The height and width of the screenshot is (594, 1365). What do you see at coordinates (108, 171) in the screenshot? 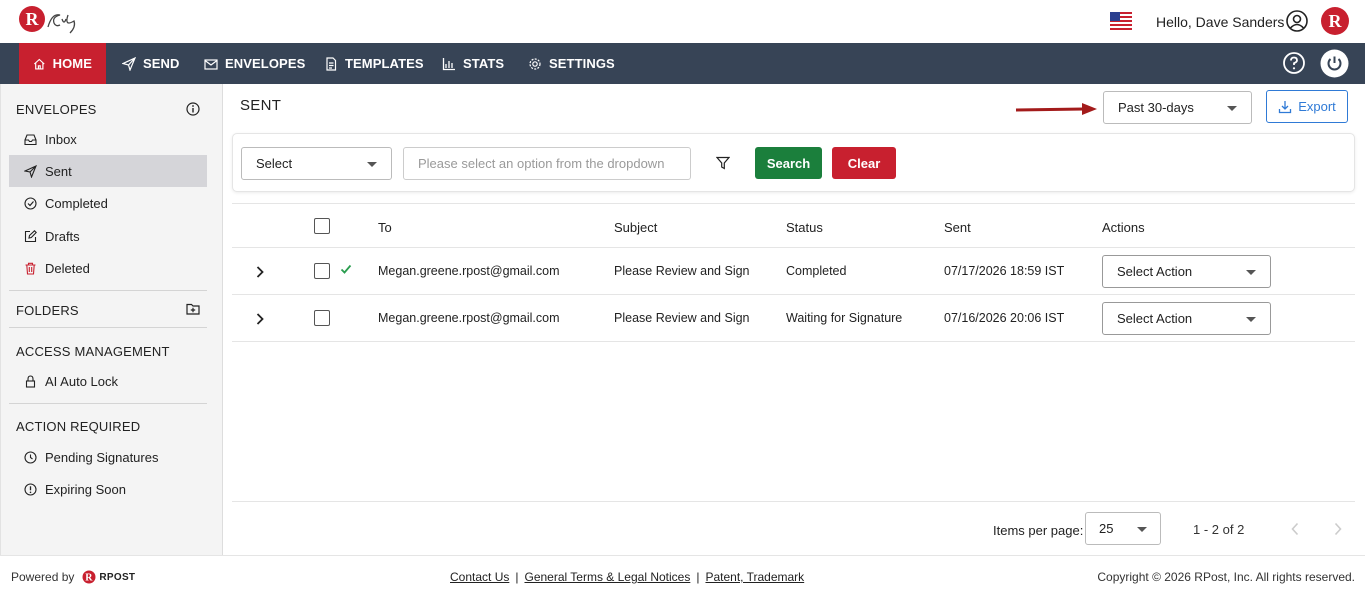
I see `sidebar-item-sent: Sent` at bounding box center [108, 171].